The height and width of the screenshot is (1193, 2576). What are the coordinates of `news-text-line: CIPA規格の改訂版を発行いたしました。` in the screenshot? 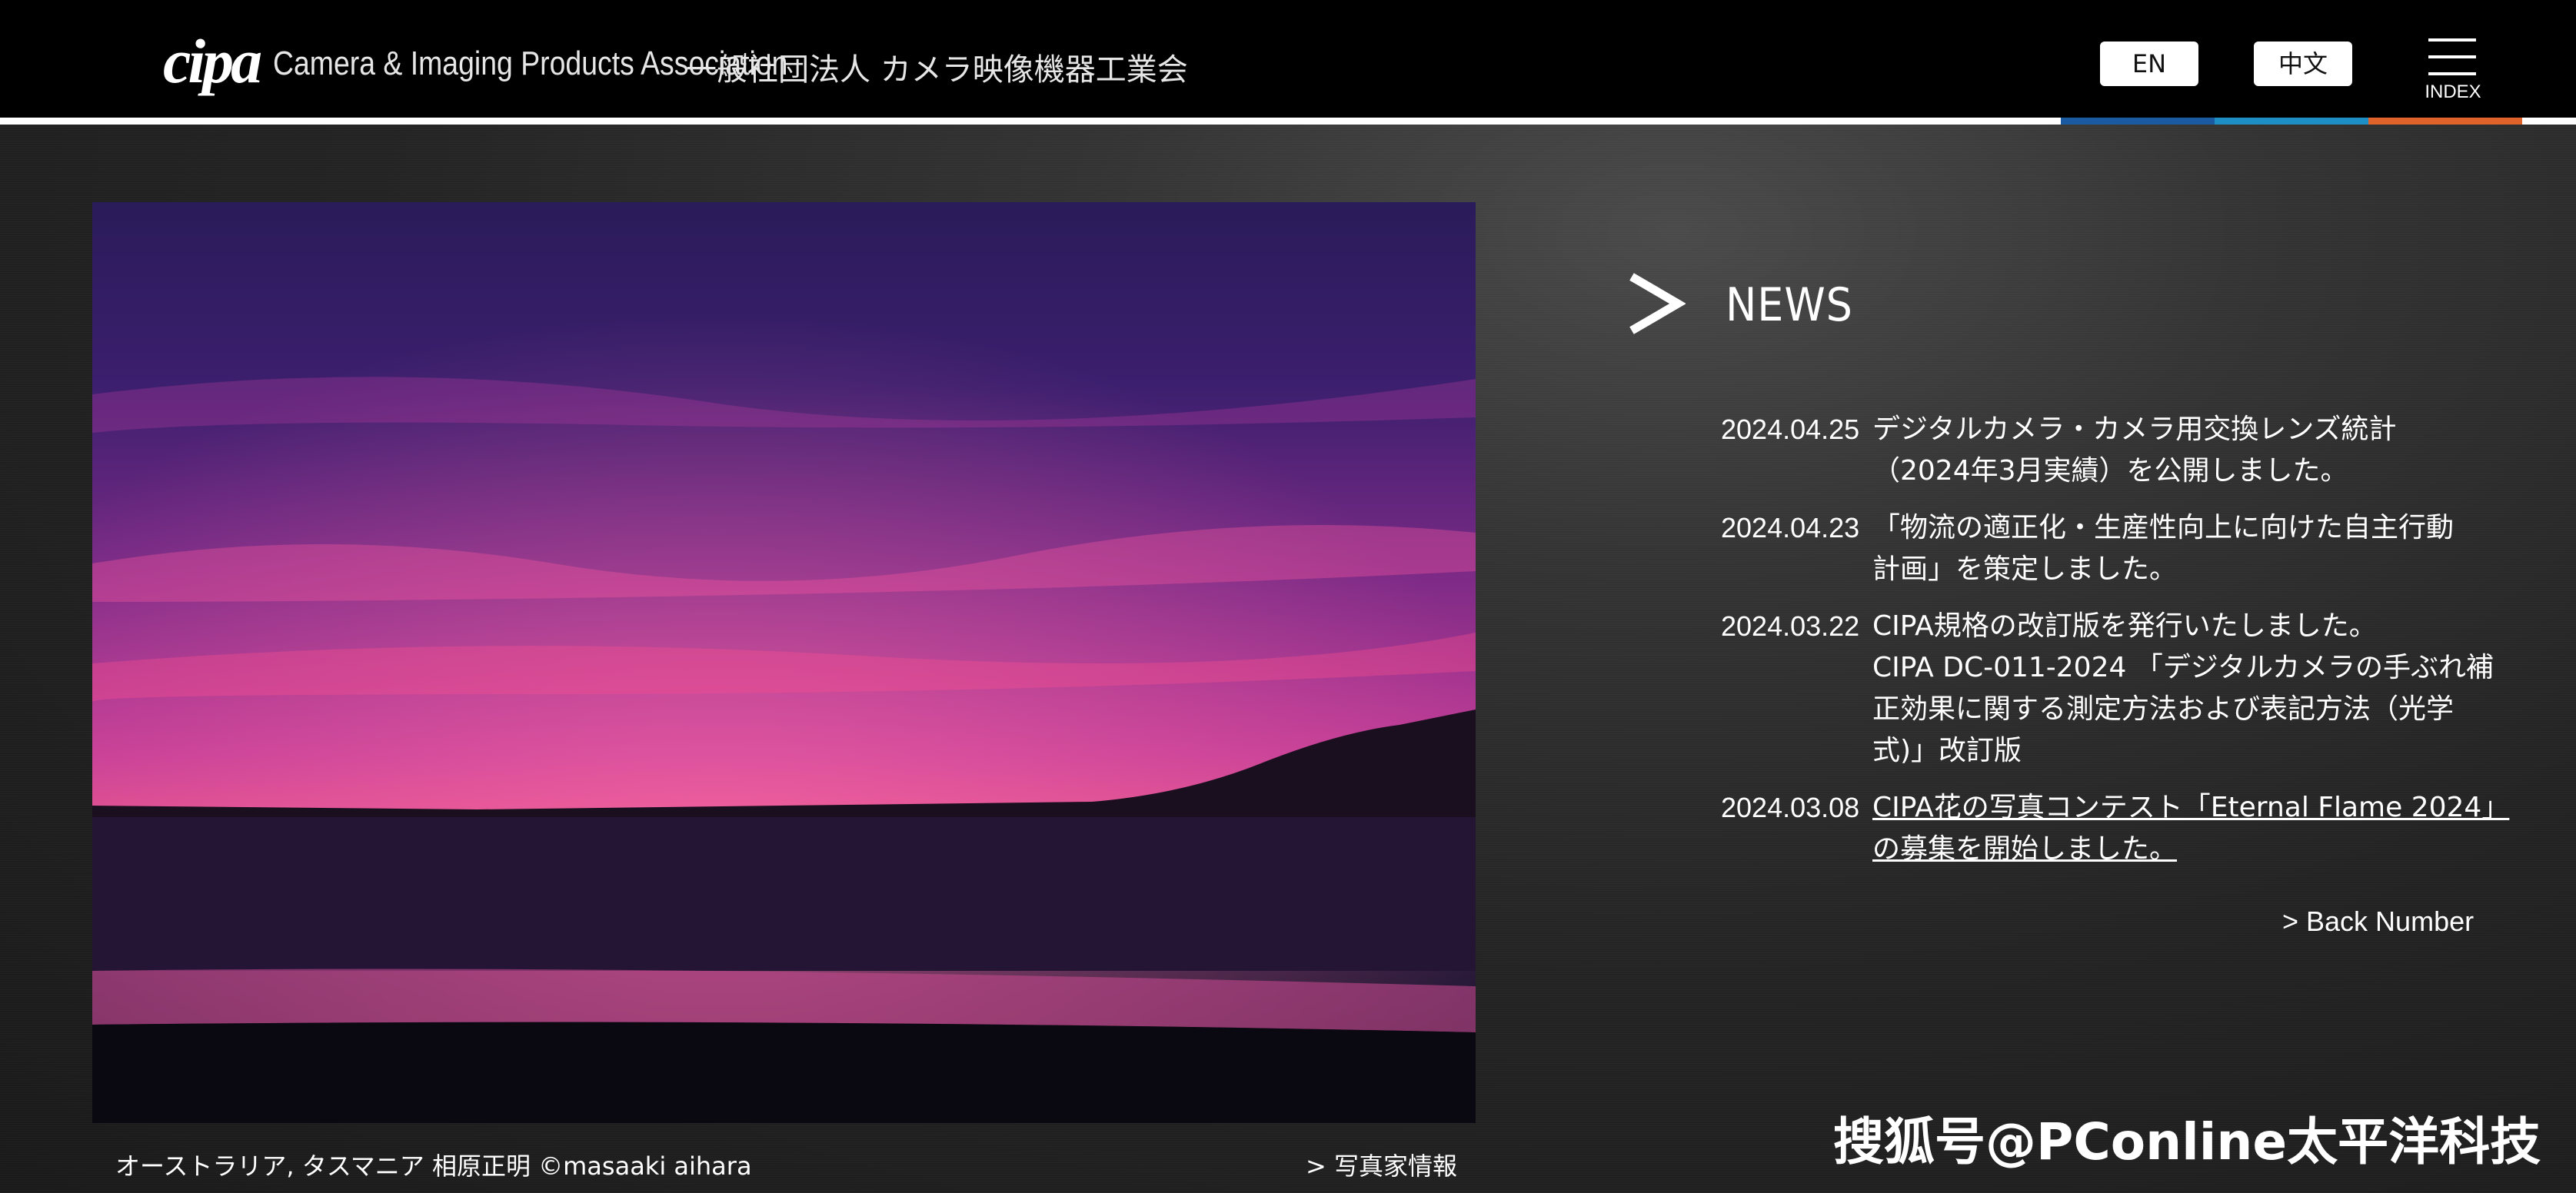 It's located at (2124, 626).